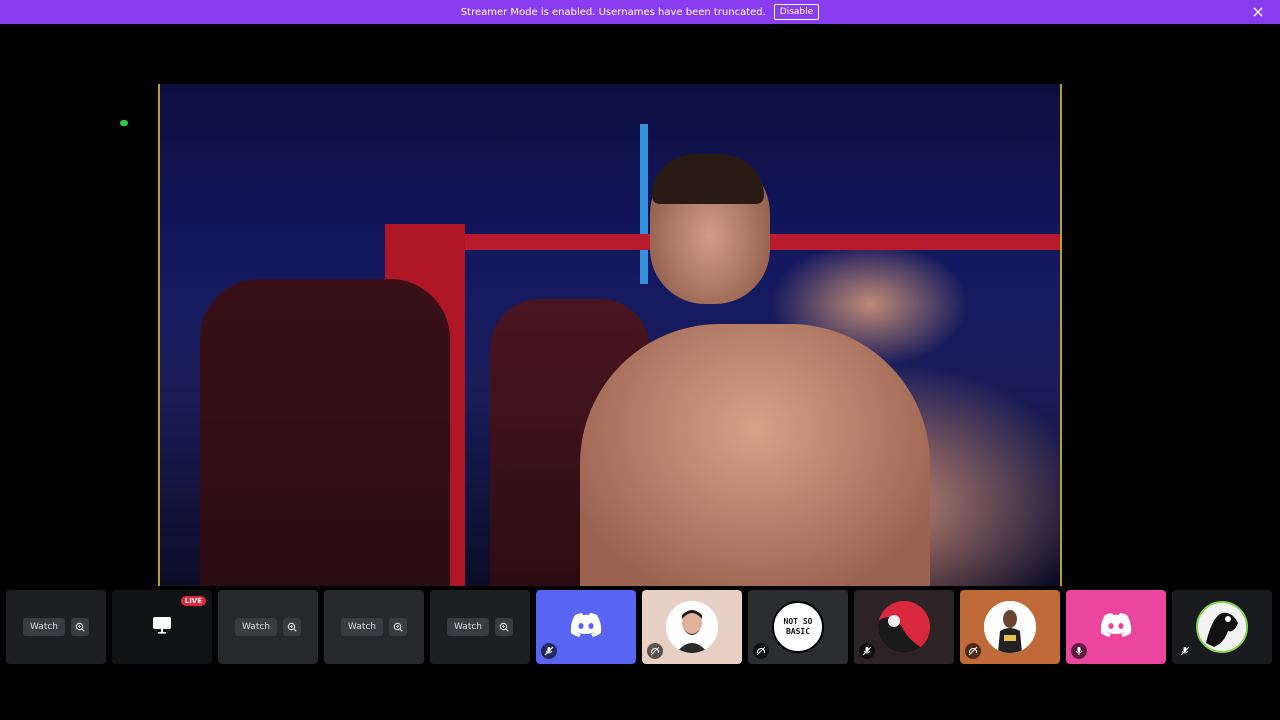  What do you see at coordinates (124, 123) in the screenshot?
I see `speaking-indicator-icon` at bounding box center [124, 123].